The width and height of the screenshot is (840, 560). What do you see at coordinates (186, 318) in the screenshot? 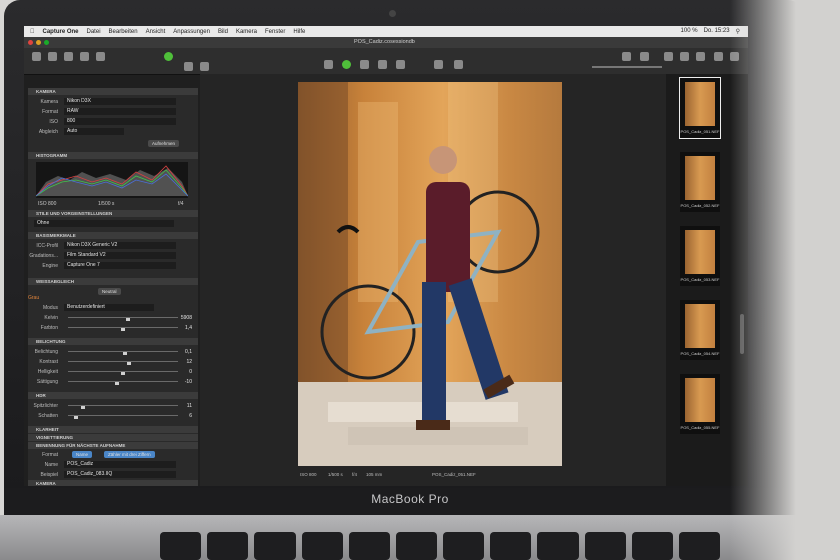
I see `kelvin-value: 5908` at bounding box center [186, 318].